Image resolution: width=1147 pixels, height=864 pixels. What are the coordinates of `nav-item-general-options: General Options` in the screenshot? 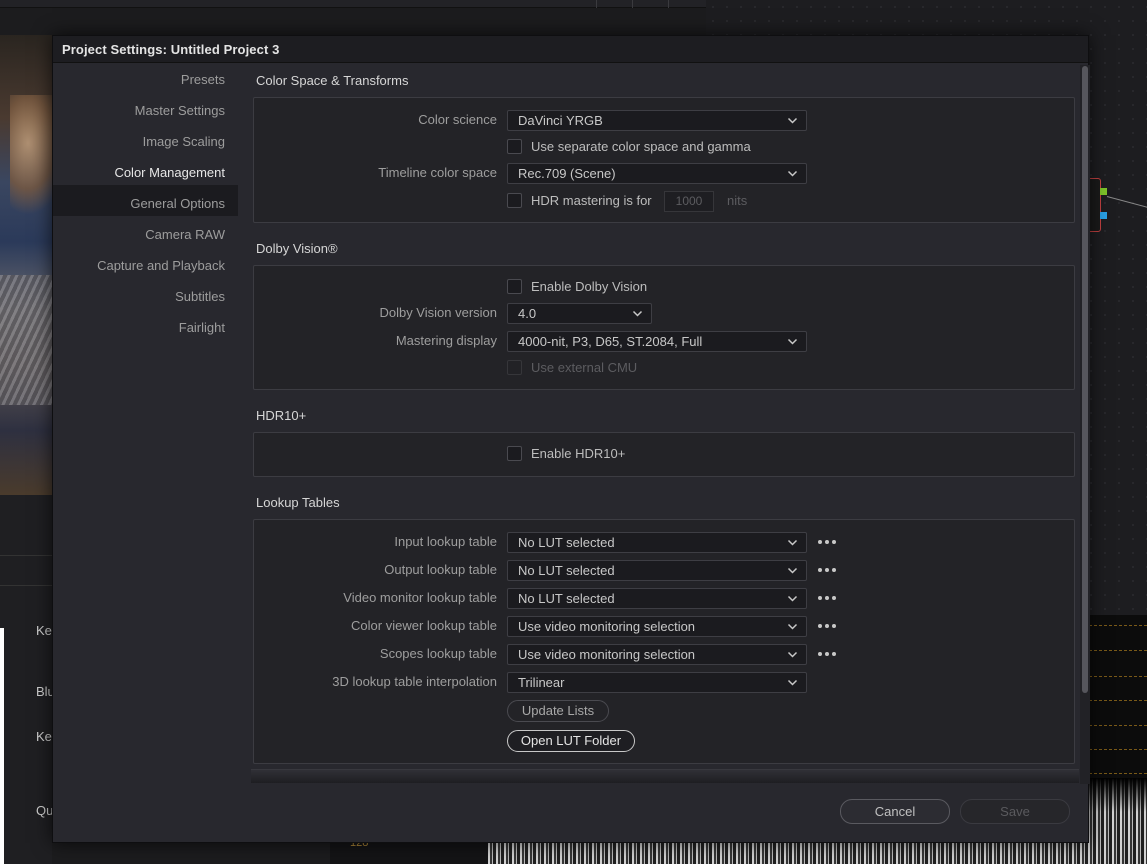 It's located at (177, 203).